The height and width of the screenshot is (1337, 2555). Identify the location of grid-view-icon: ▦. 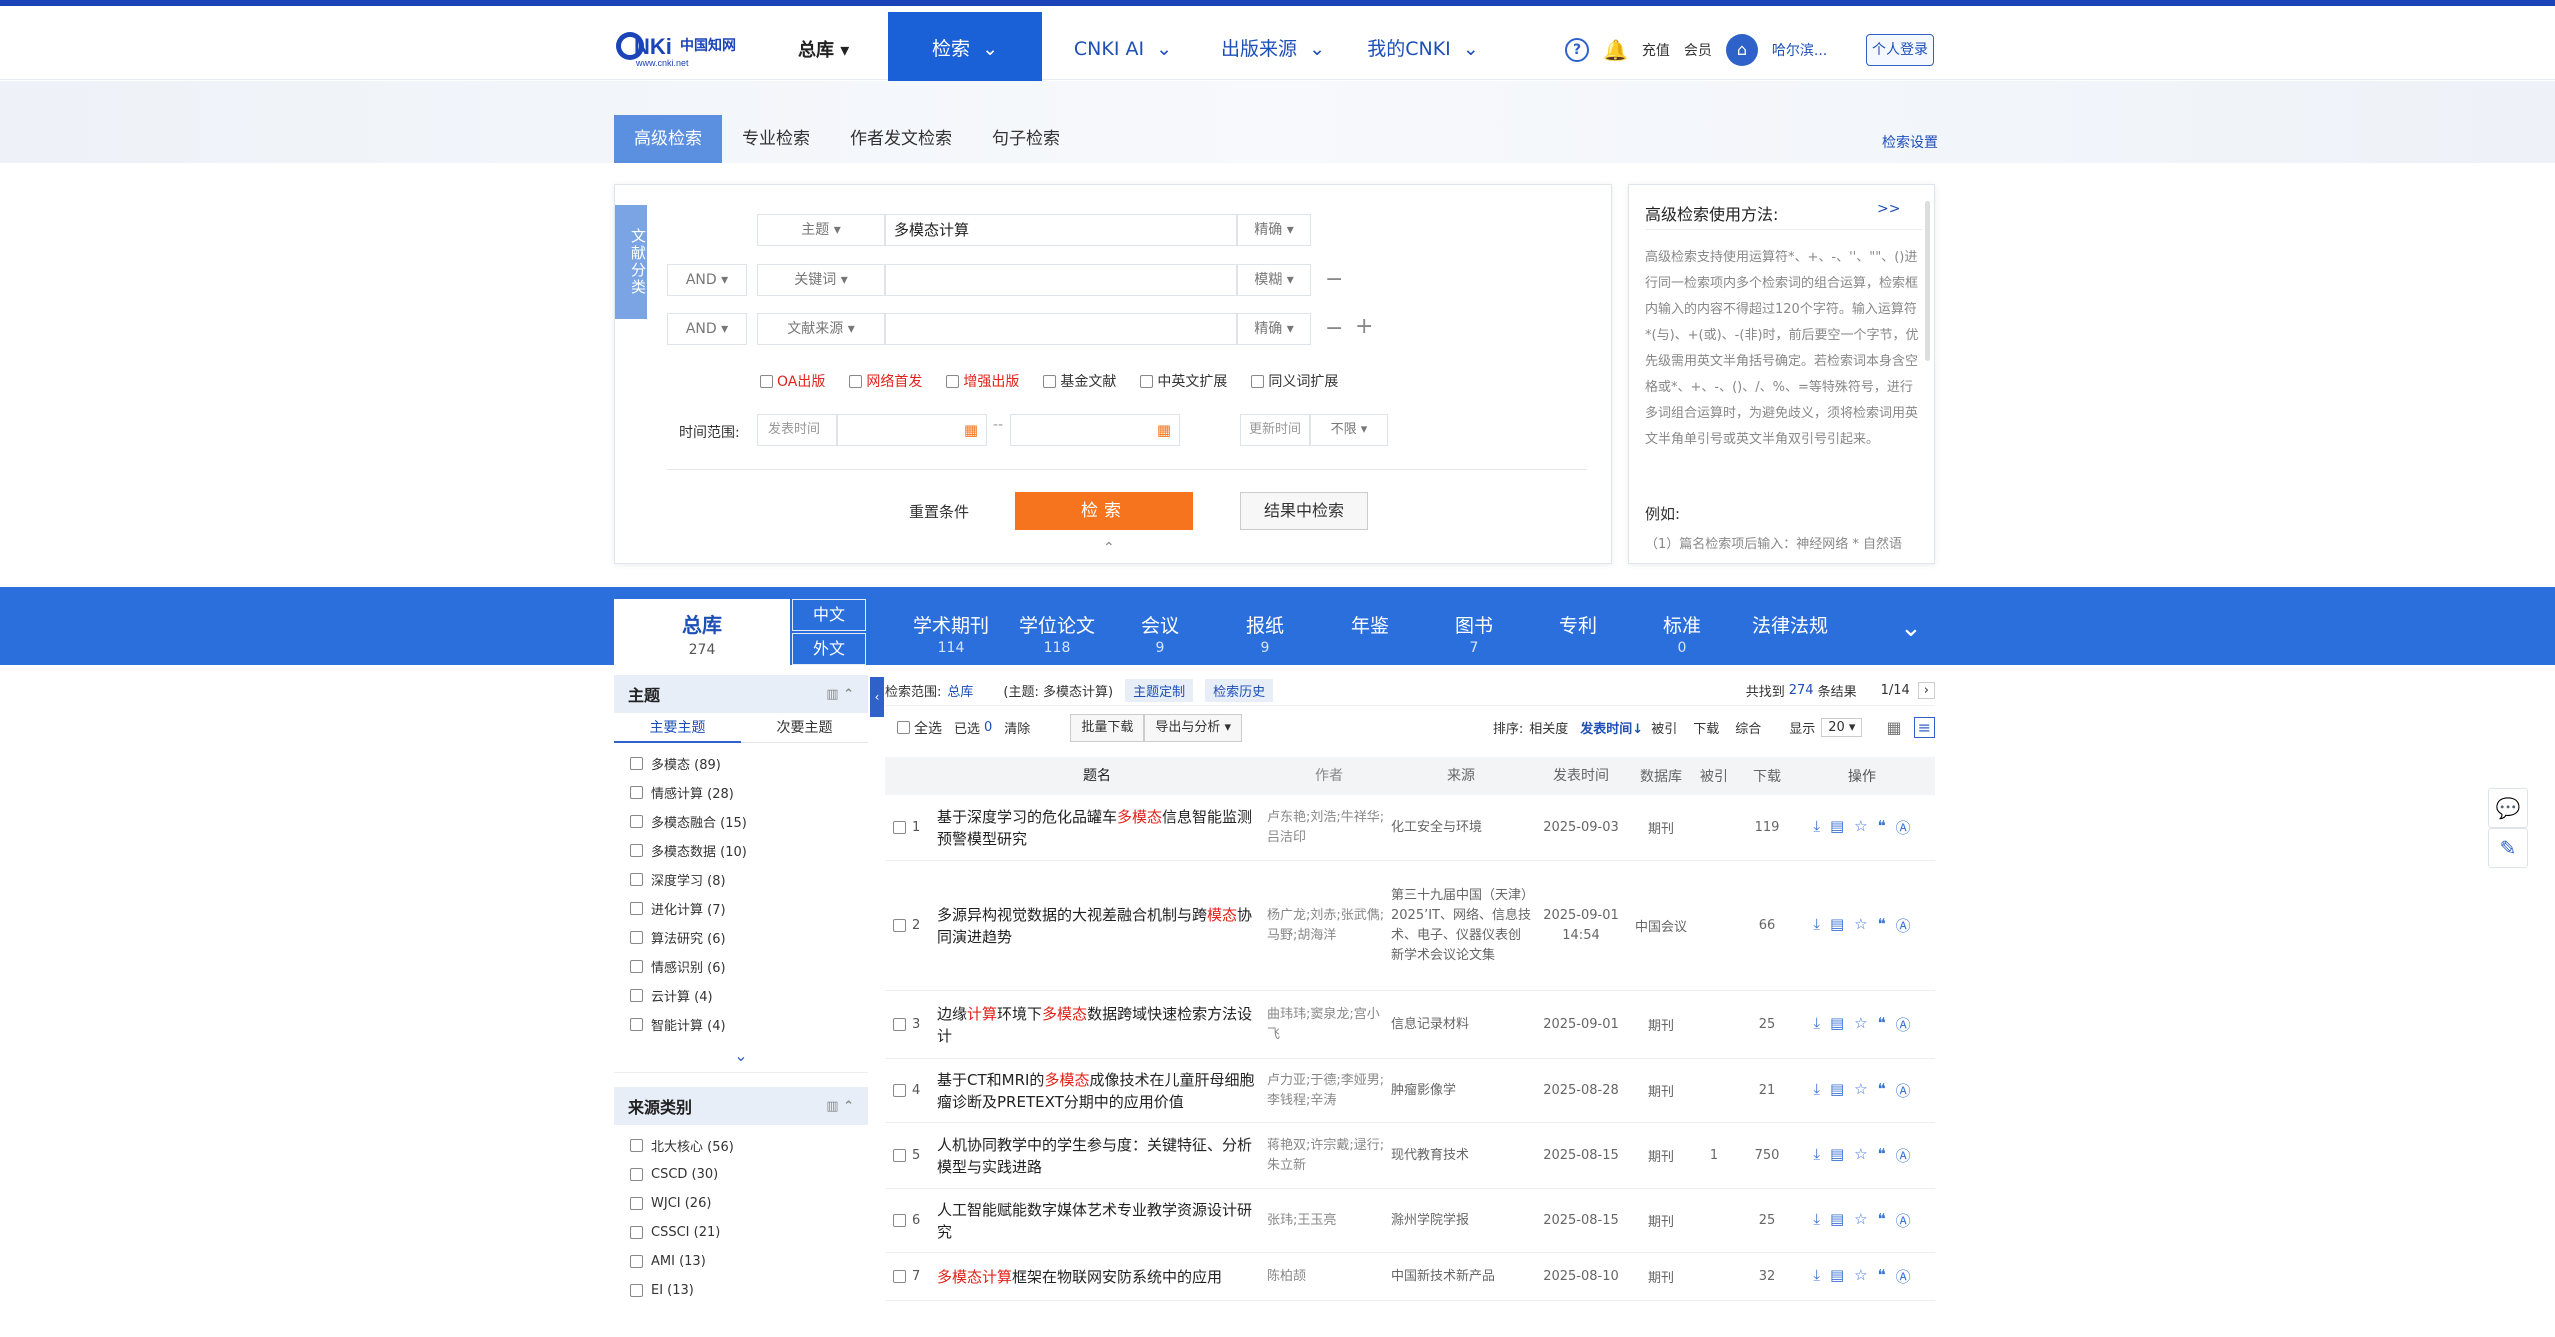
(1893, 727).